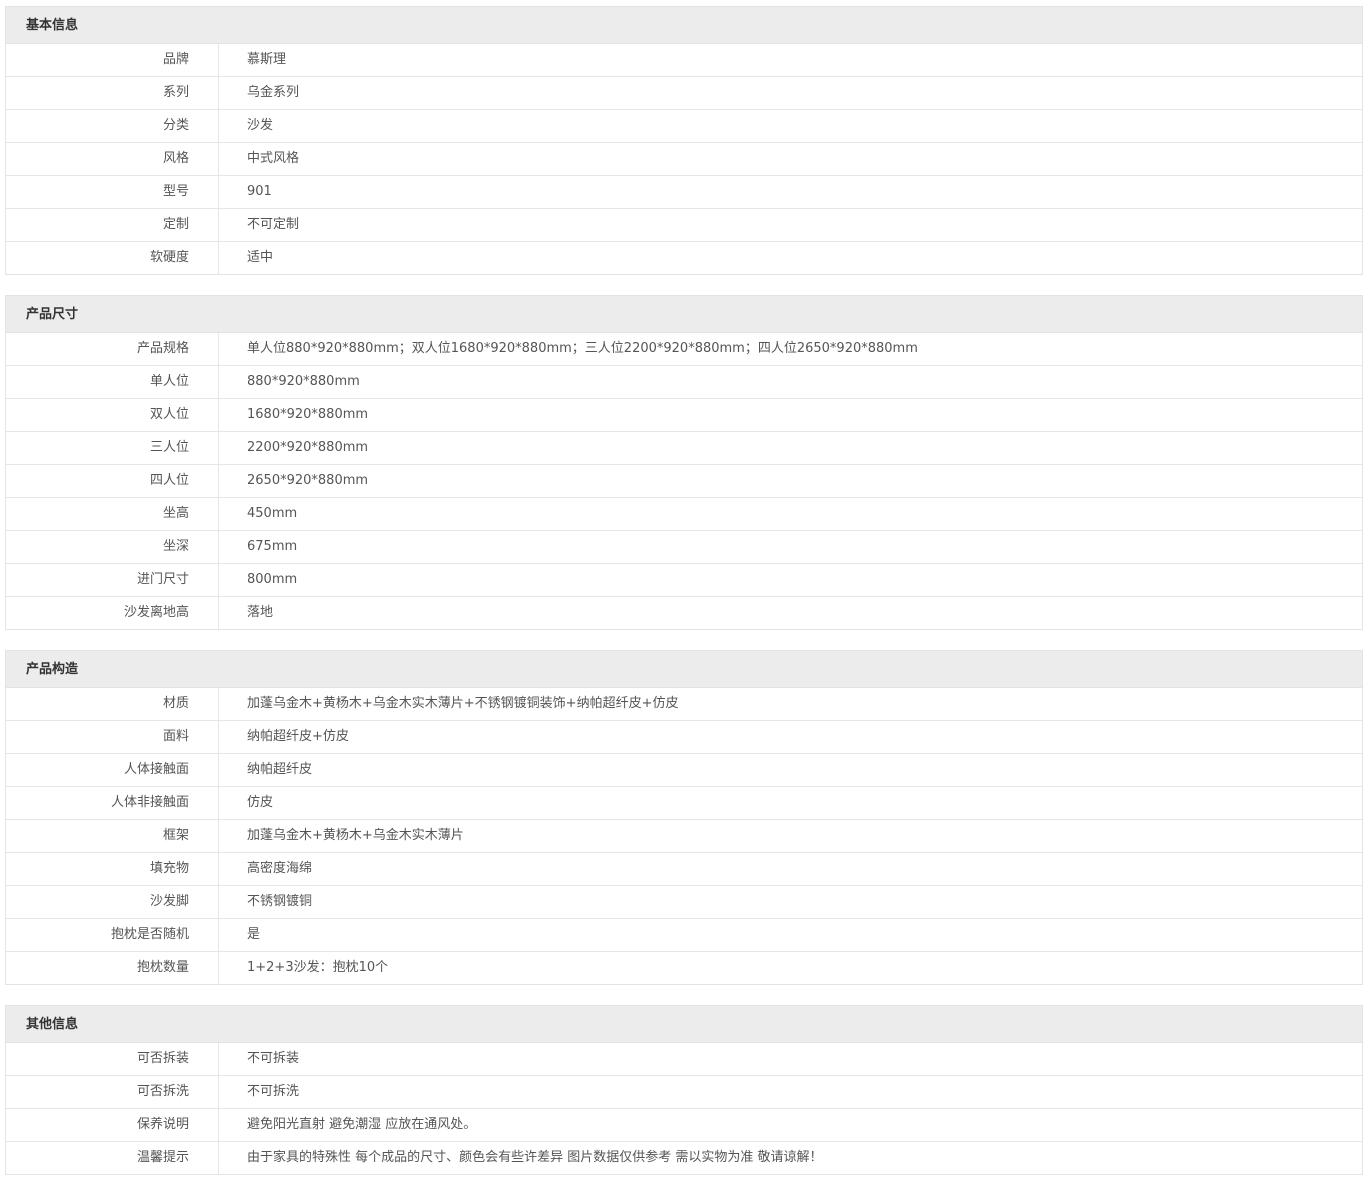  I want to click on spec-value: 纳帕超纤皮+仿皮, so click(298, 736).